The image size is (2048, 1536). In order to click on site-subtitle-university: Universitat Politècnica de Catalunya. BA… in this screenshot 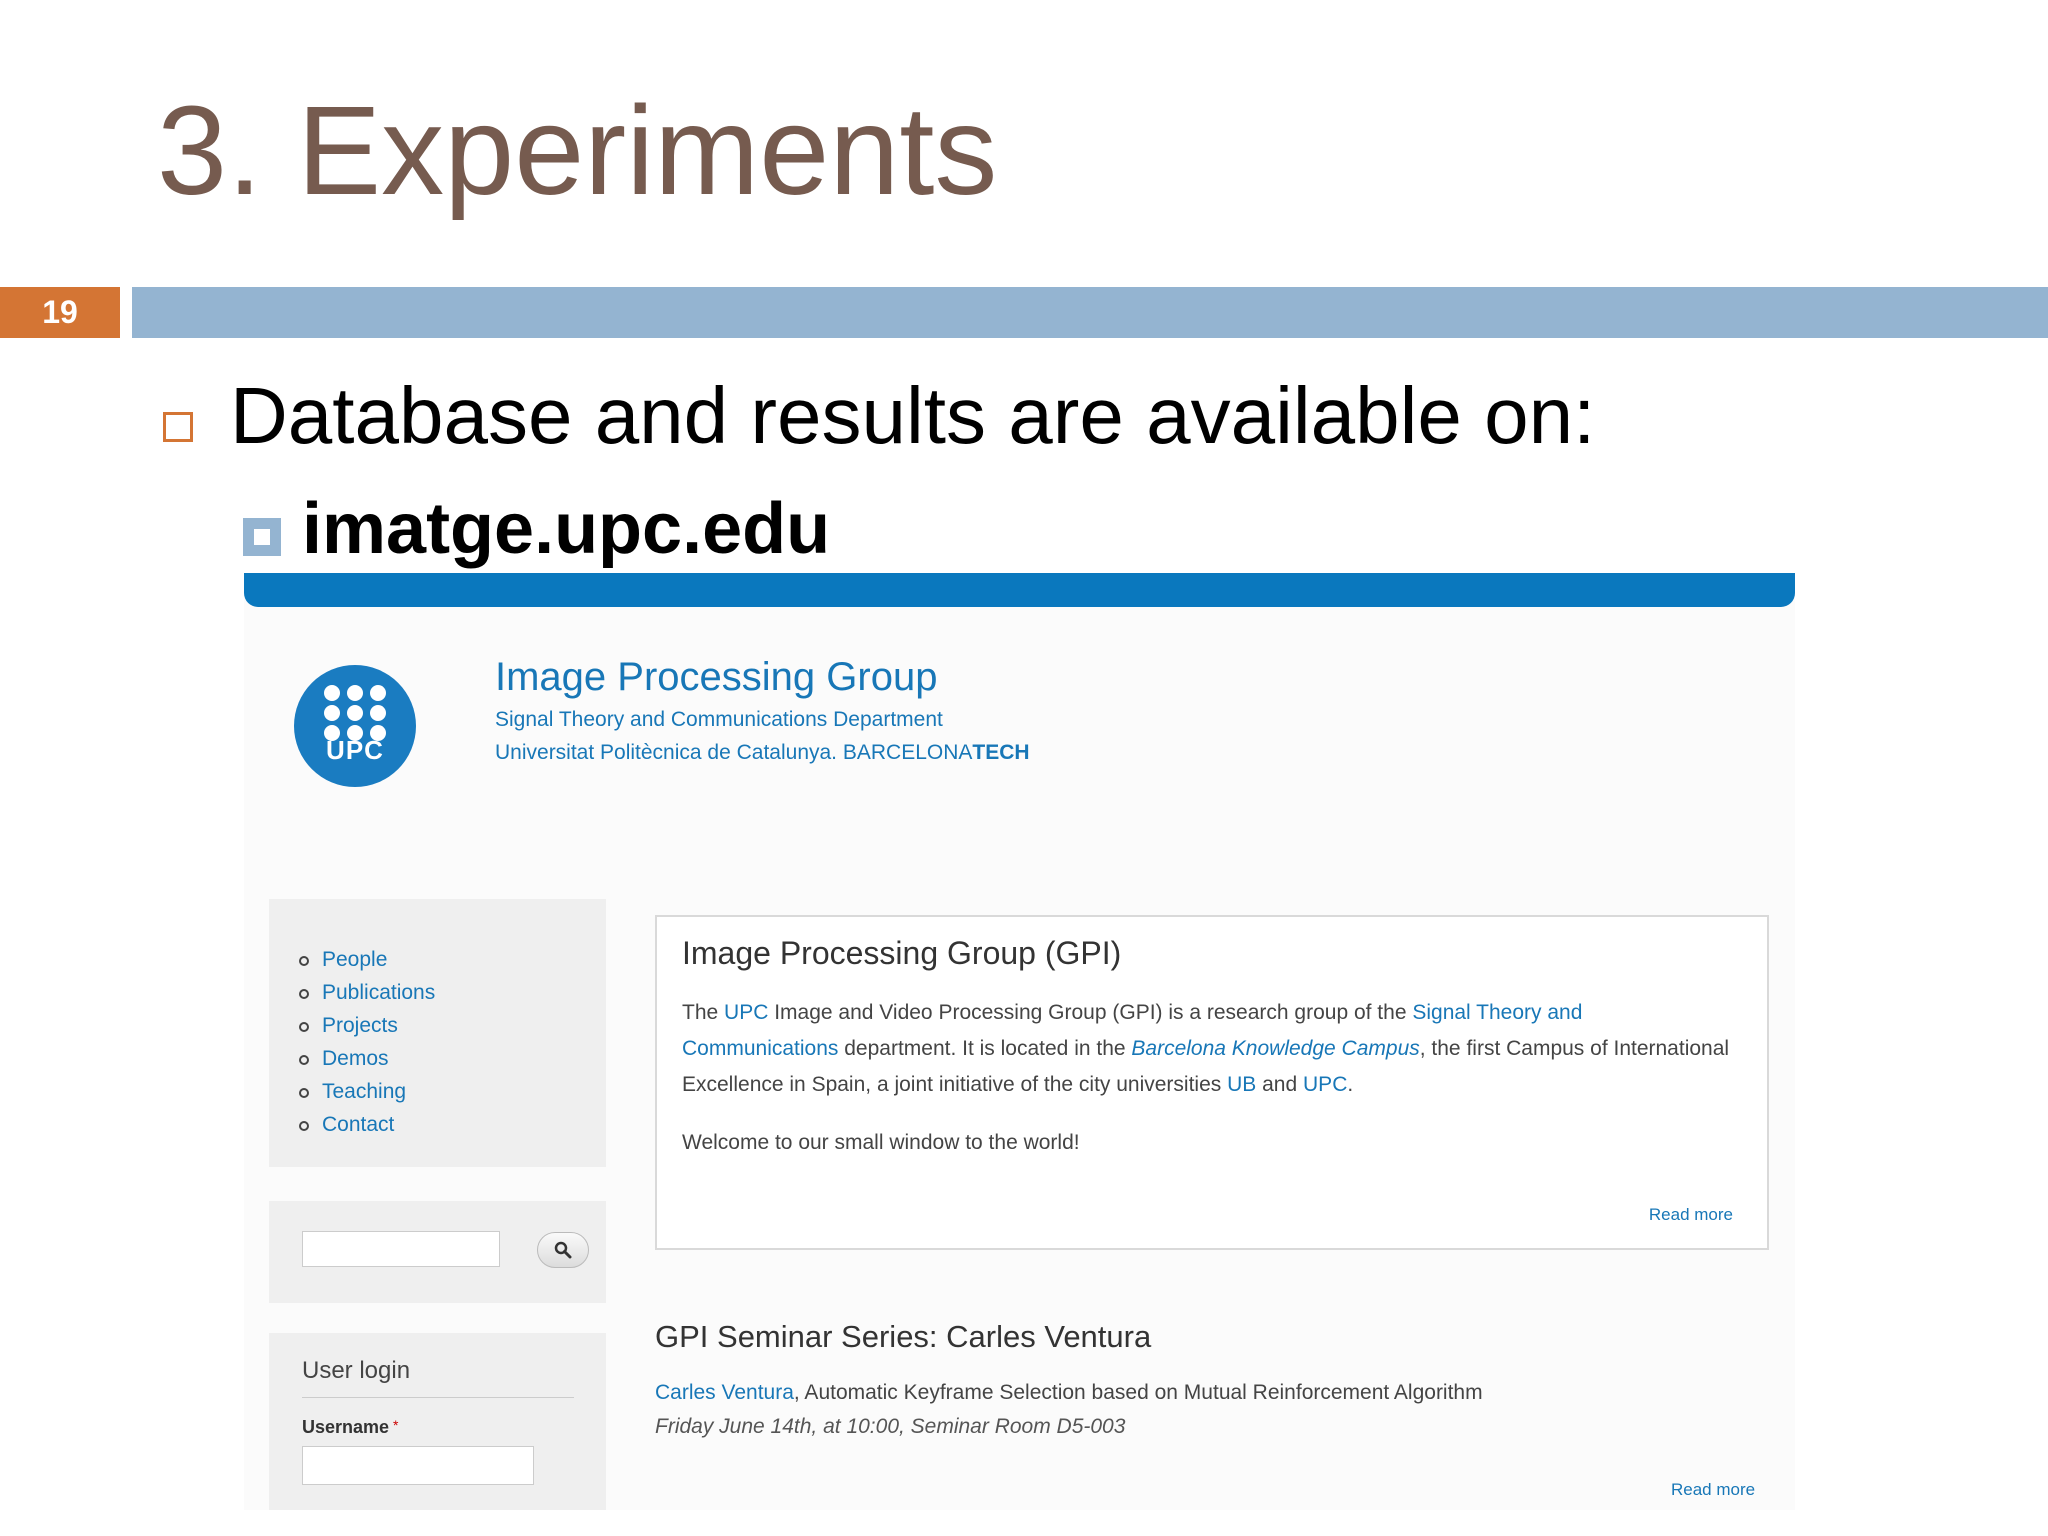, I will do `click(762, 753)`.